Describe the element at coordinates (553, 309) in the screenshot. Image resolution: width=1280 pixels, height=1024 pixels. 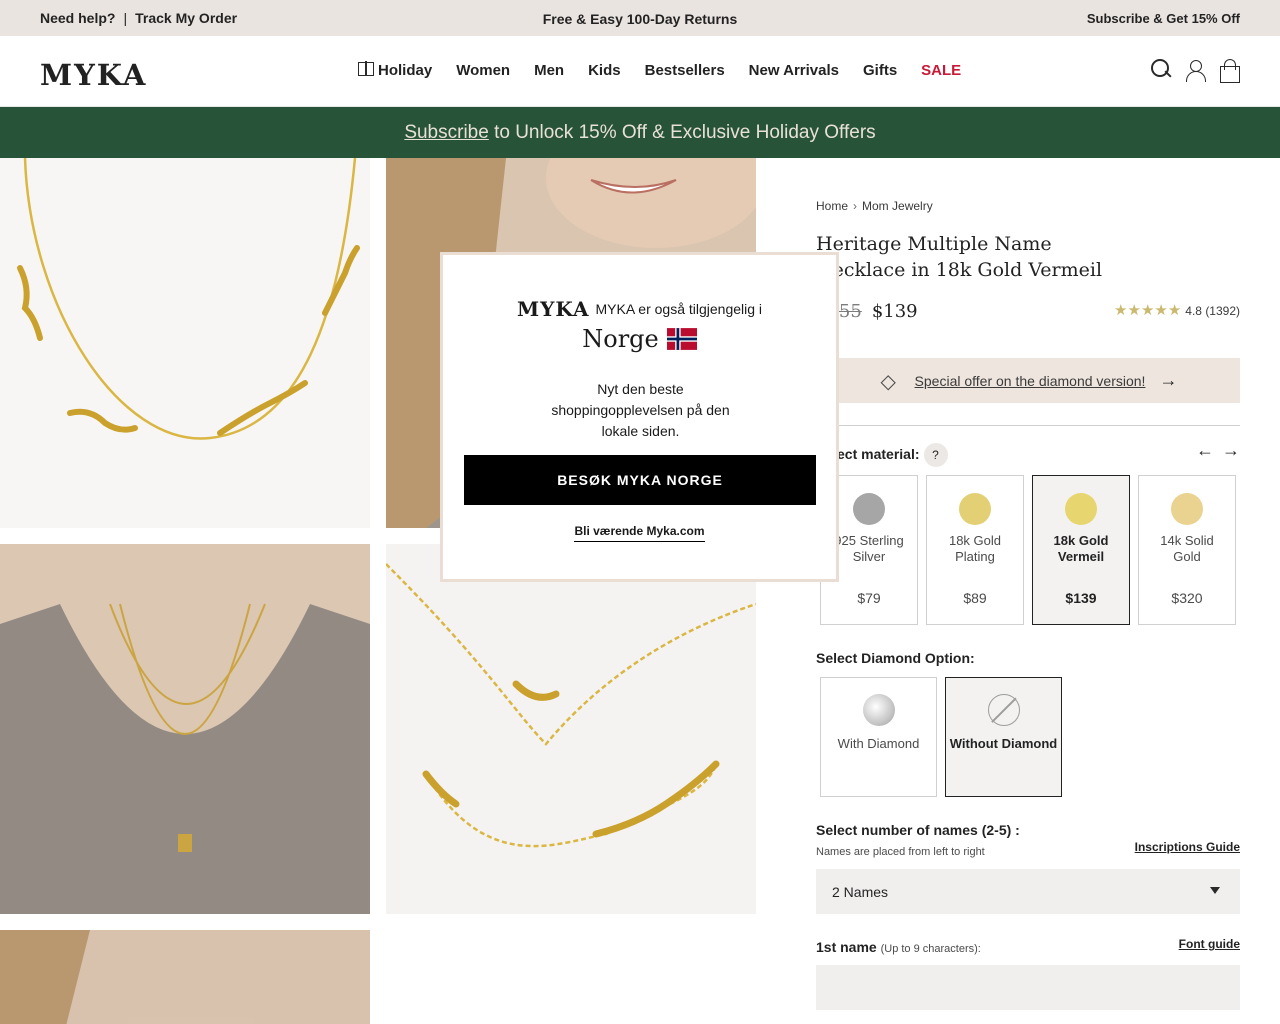
I see `modal-logo: MYKA` at that location.